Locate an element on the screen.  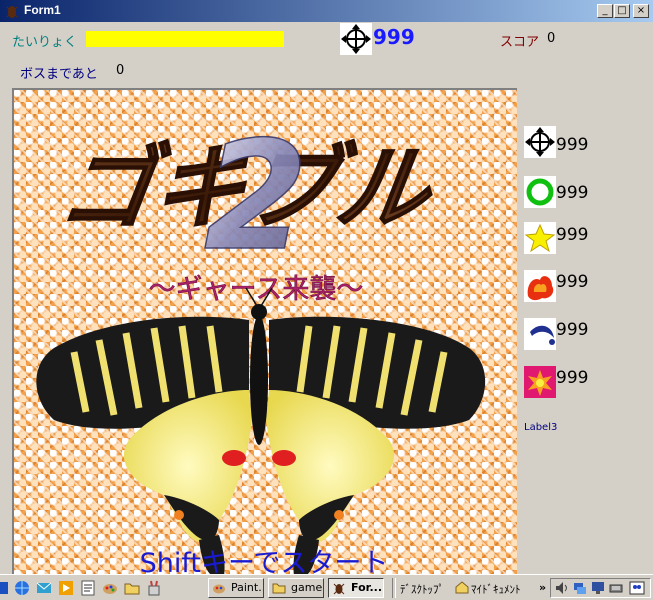
item-count-burst: 999 is located at coordinates (572, 378).